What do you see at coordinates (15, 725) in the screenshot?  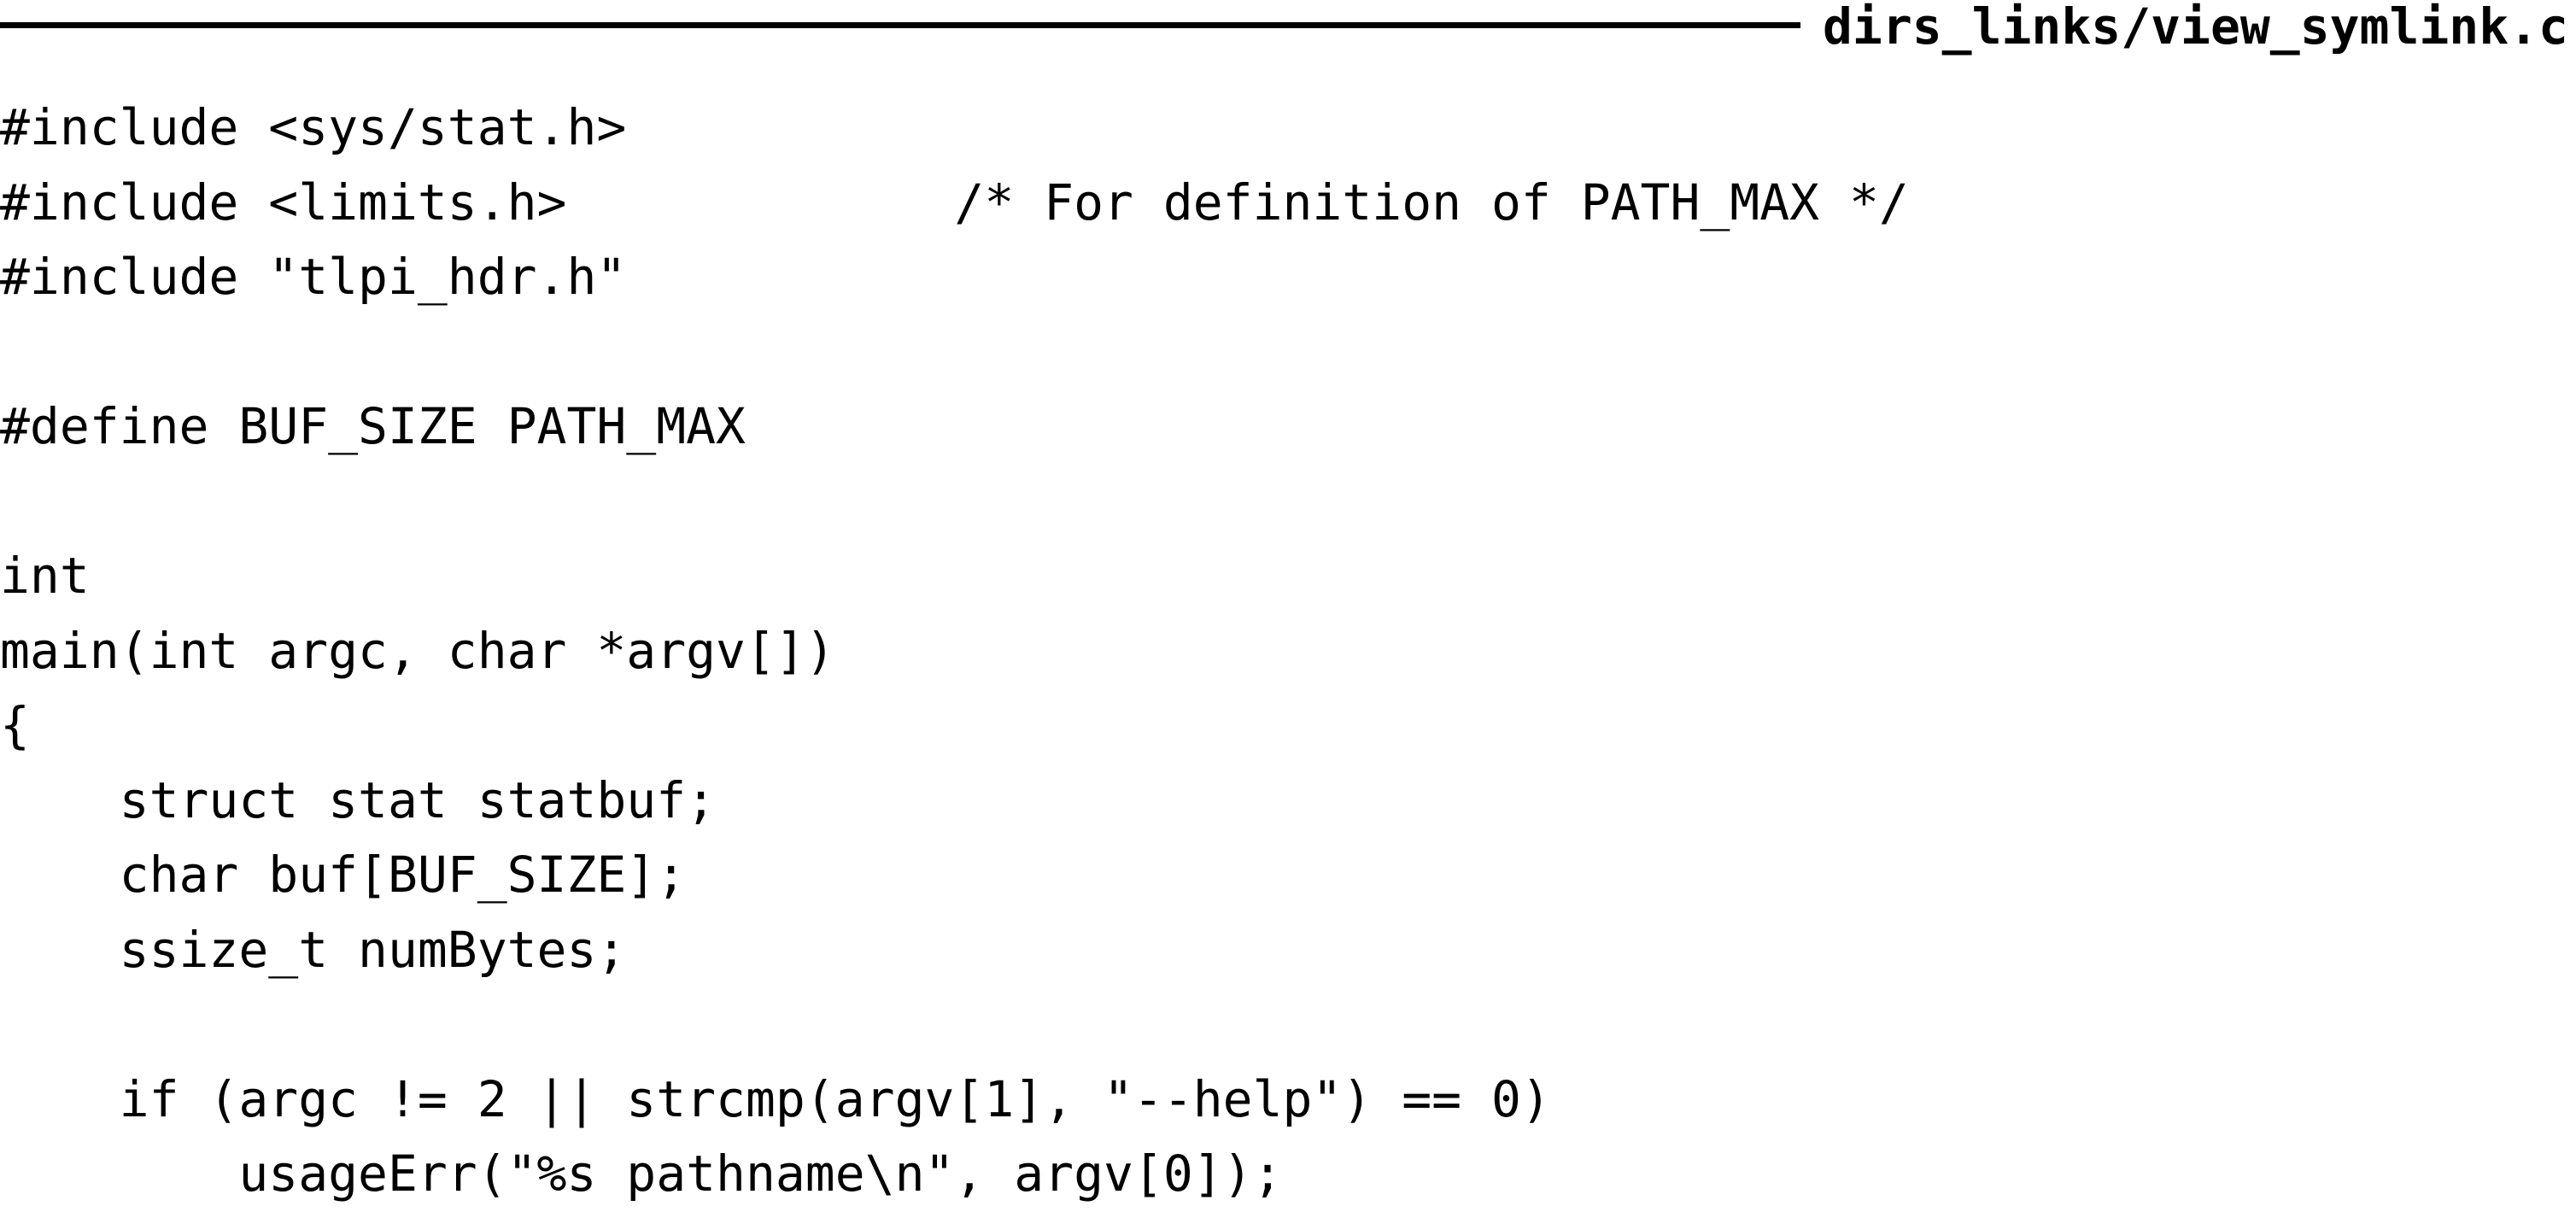 I see `code-line-9: {` at bounding box center [15, 725].